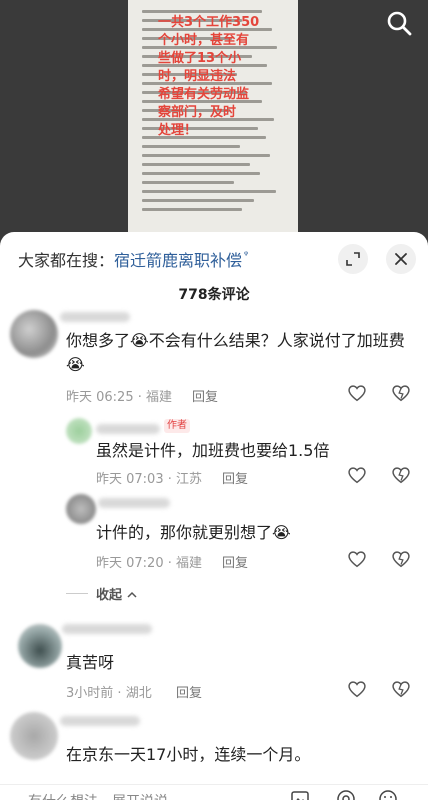  What do you see at coordinates (66, 260) in the screenshot?
I see `related-search-prefix: 大家都在搜：` at bounding box center [66, 260].